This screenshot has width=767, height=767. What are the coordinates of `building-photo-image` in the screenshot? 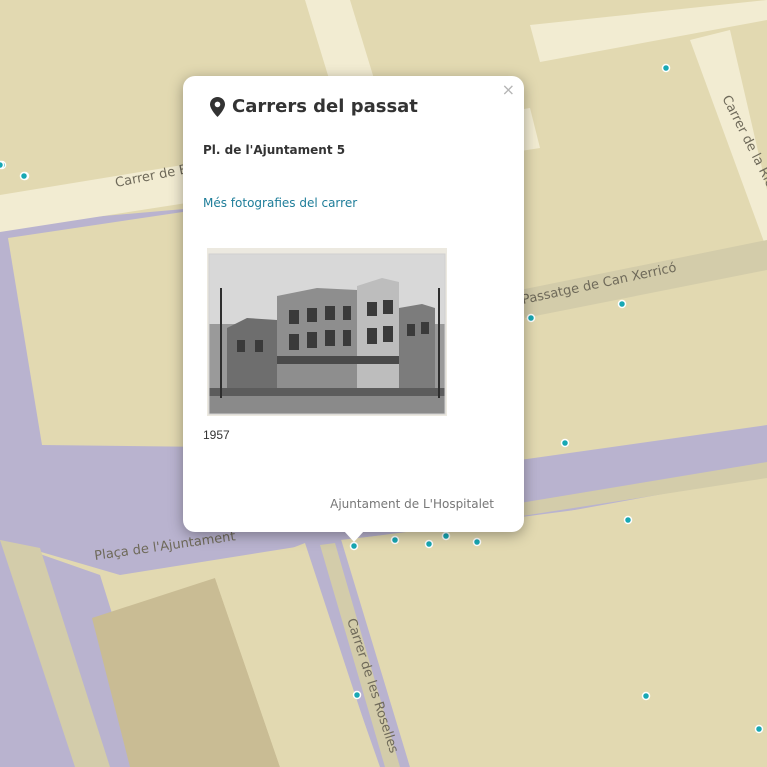 It's located at (327, 334).